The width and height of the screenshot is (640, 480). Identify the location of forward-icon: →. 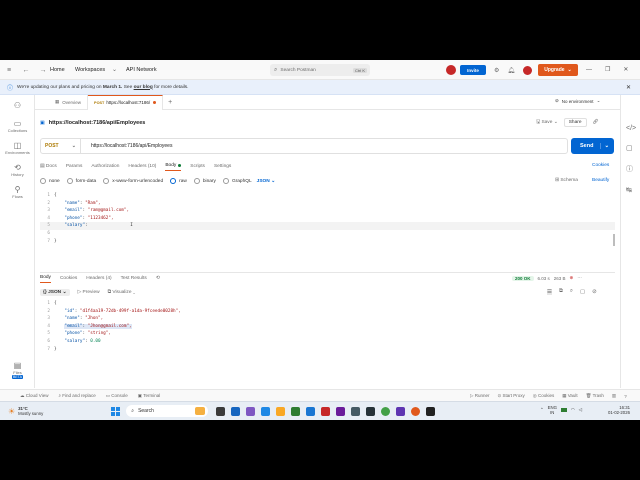
(43, 70).